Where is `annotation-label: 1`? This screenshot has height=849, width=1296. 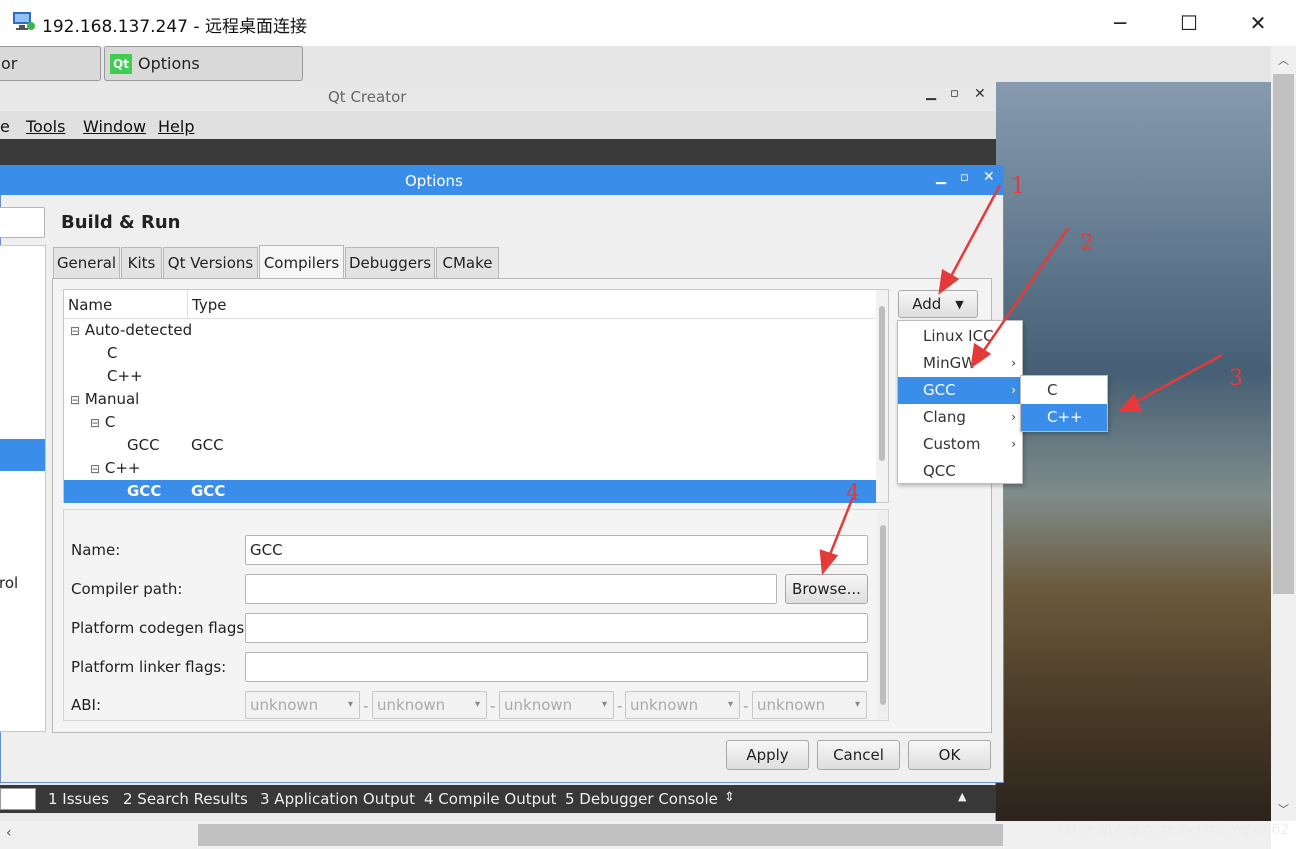 annotation-label: 1 is located at coordinates (1018, 186).